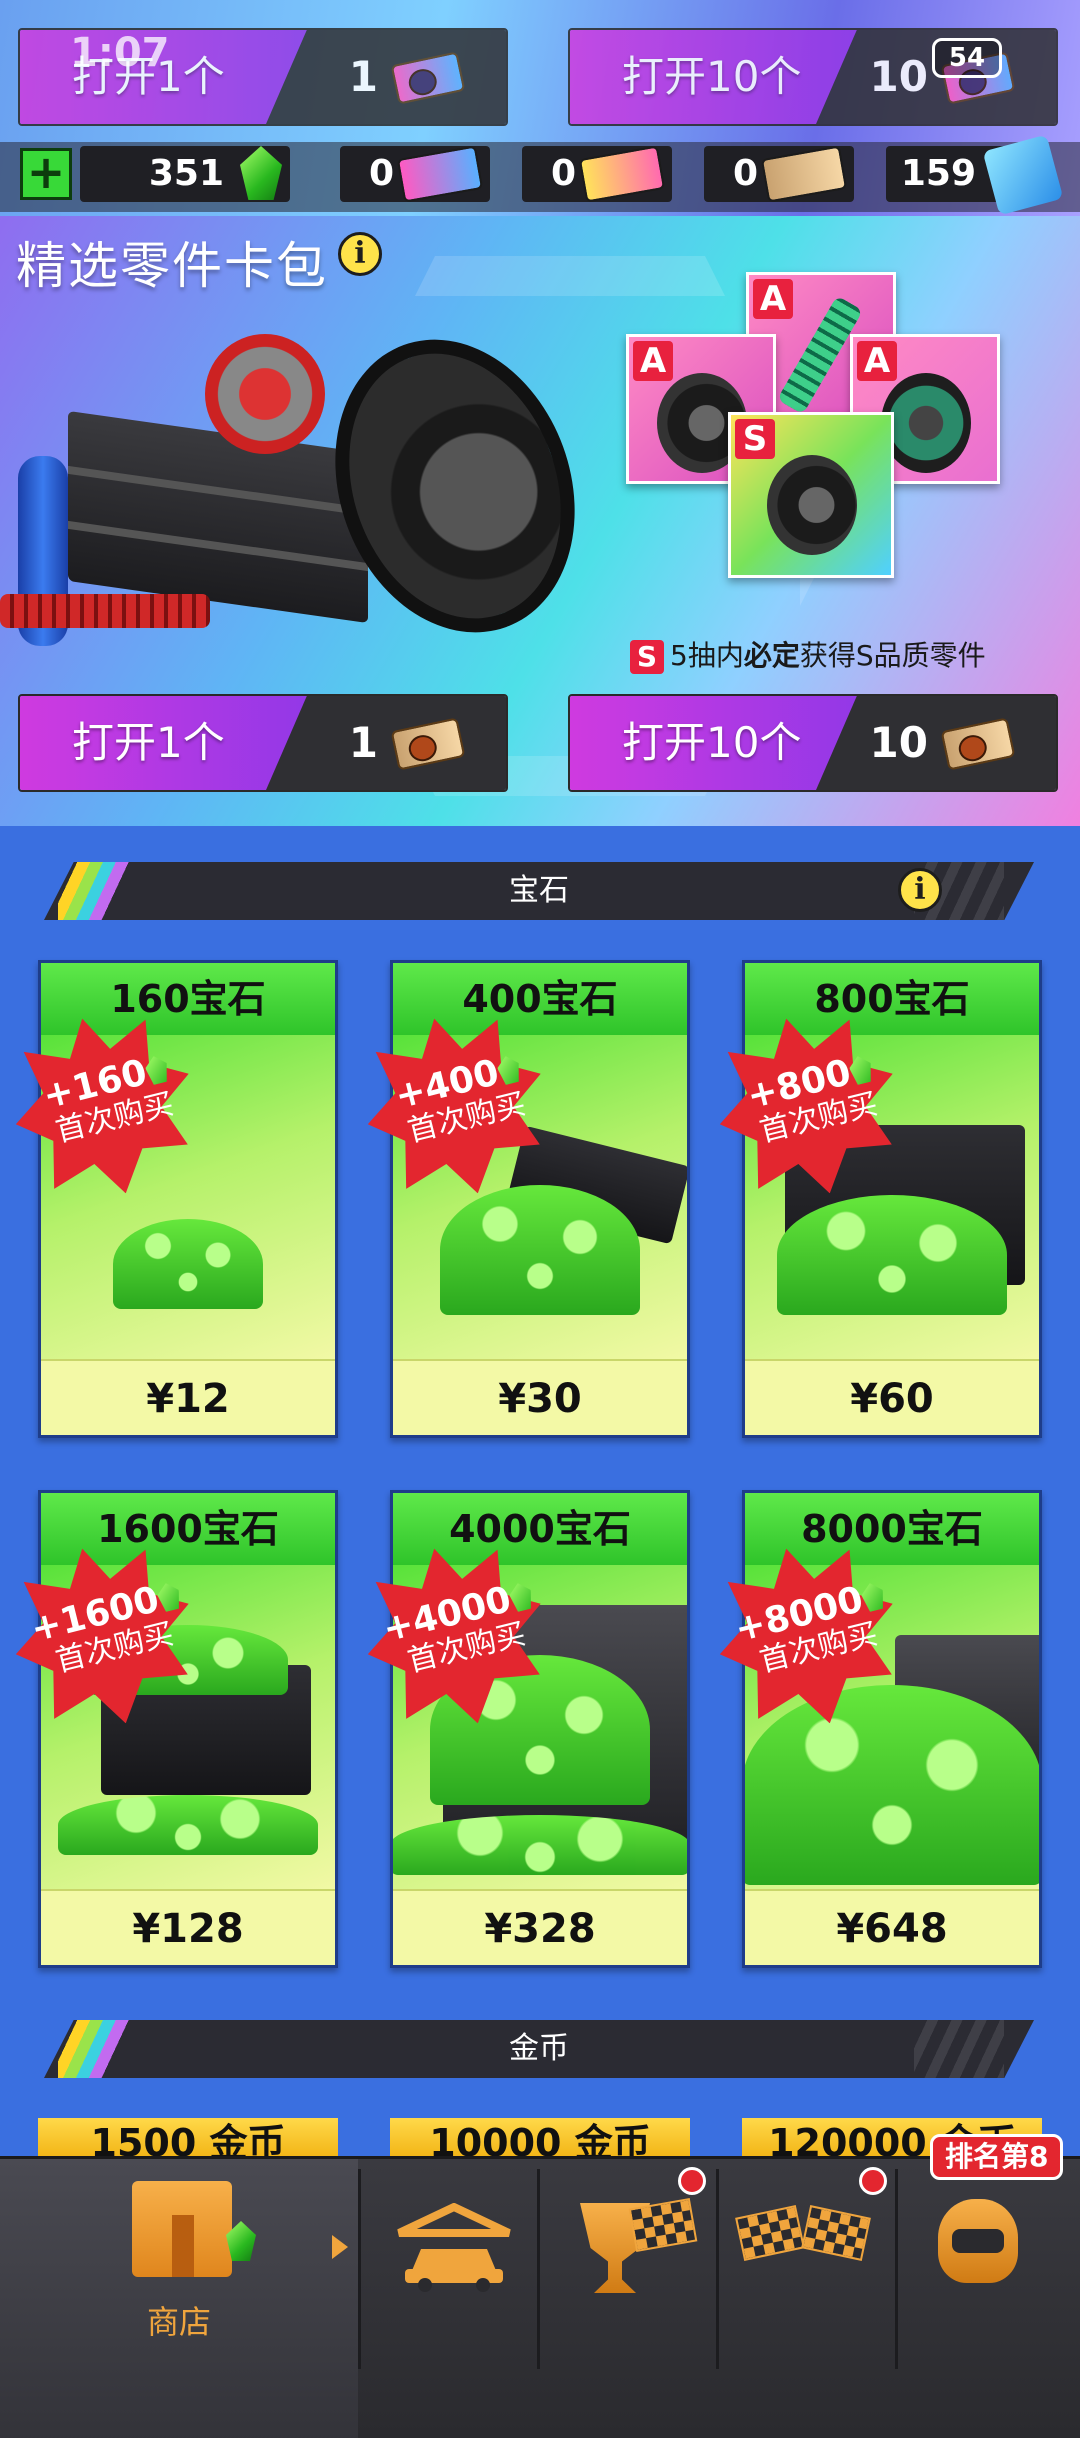 This screenshot has width=1080, height=2438. What do you see at coordinates (804, 174) in the screenshot?
I see `turbo-ticket-icon` at bounding box center [804, 174].